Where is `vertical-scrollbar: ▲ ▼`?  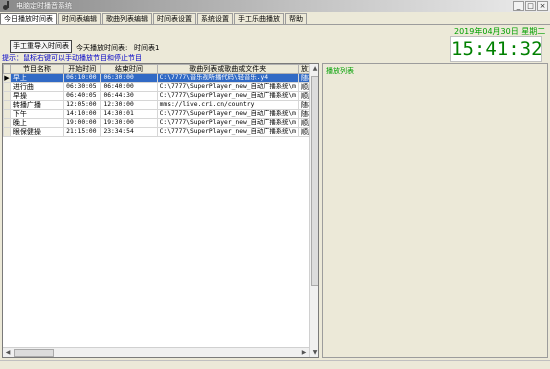 vertical-scrollbar: ▲ ▼ is located at coordinates (313, 210).